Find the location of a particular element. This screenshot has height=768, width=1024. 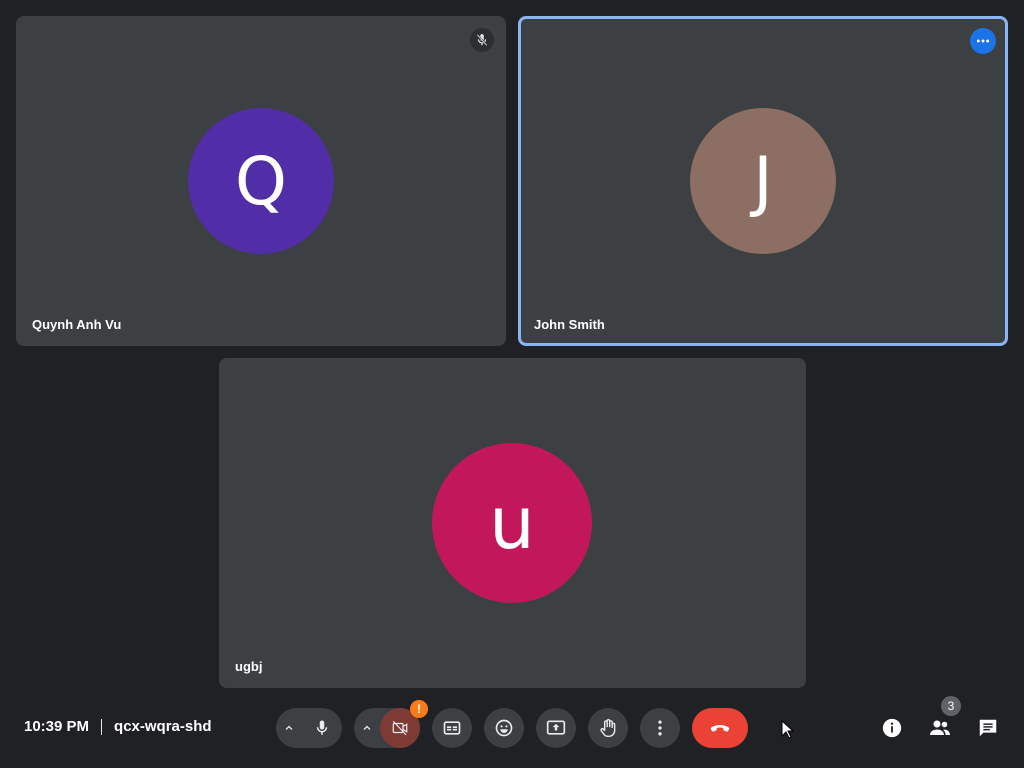

camera-options-chevron-up-icon is located at coordinates (367, 728).